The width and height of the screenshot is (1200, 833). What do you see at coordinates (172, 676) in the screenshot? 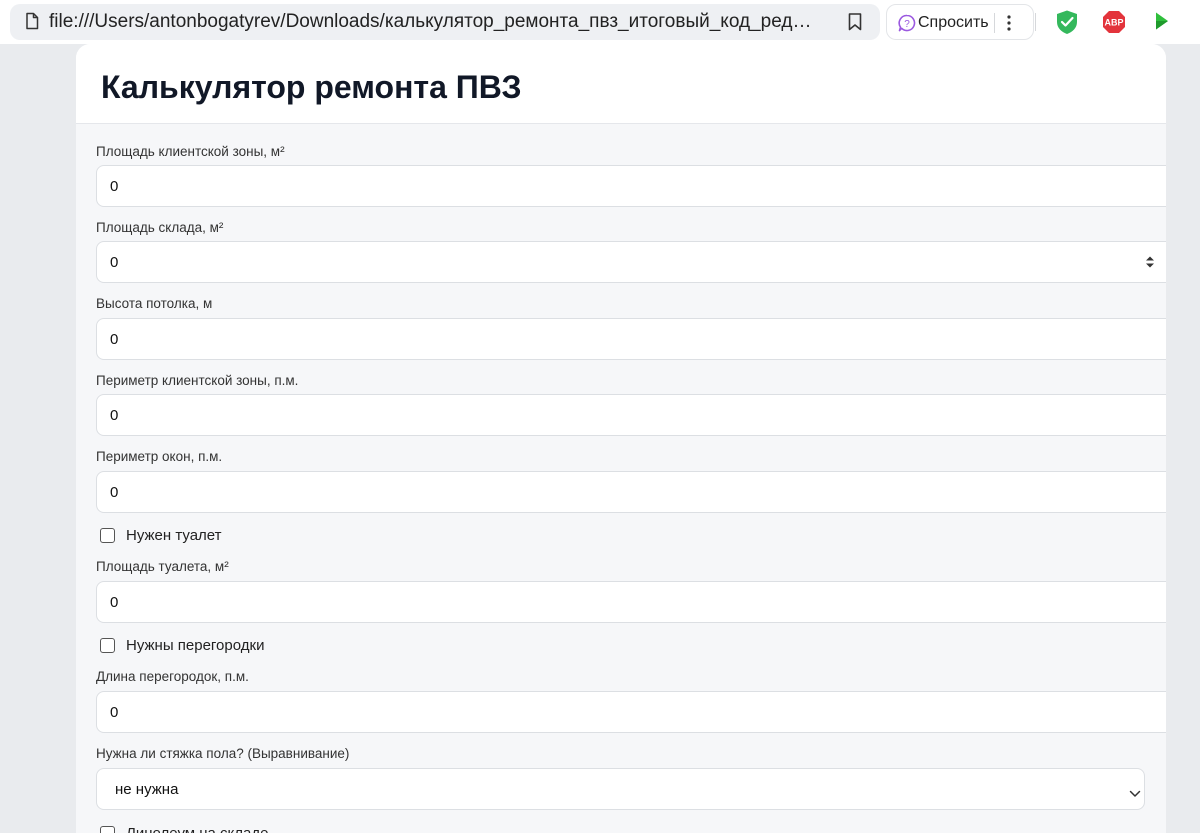
I see `partitions-length-label: Длина перегородок, п.м.` at bounding box center [172, 676].